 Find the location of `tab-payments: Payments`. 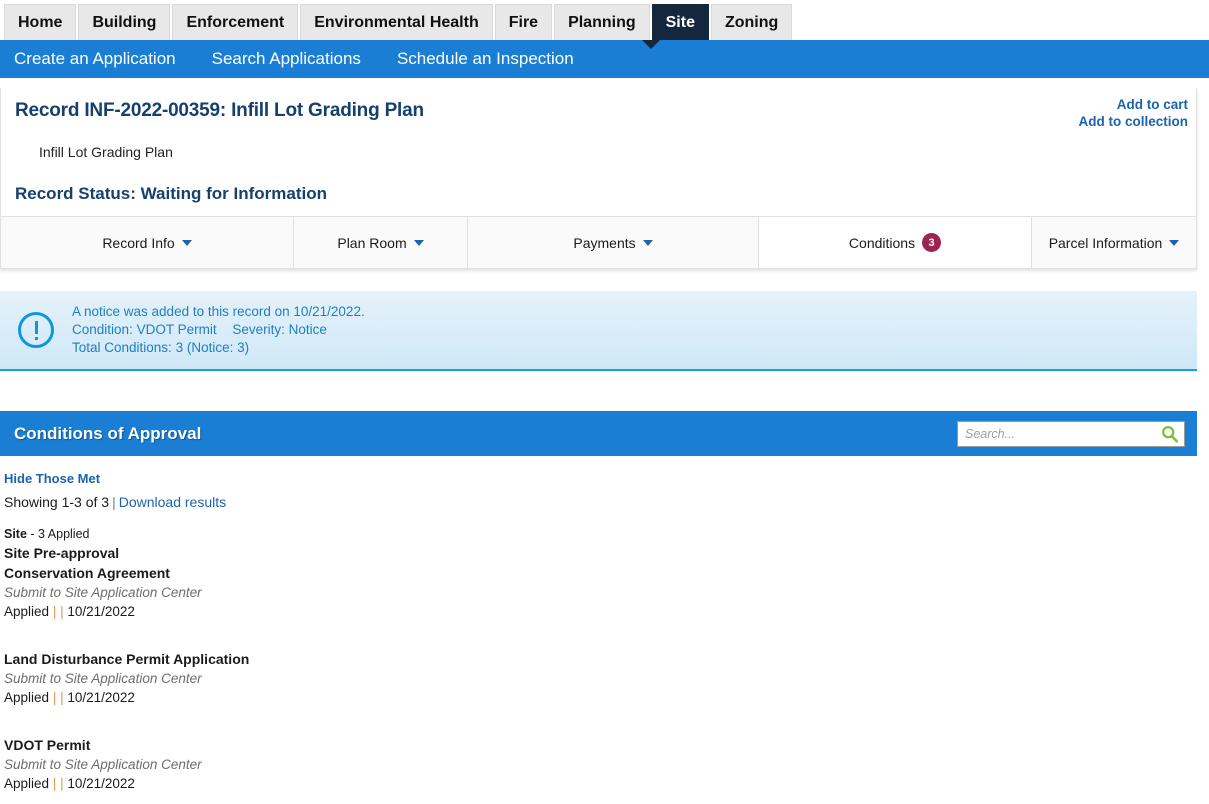

tab-payments: Payments is located at coordinates (613, 242).